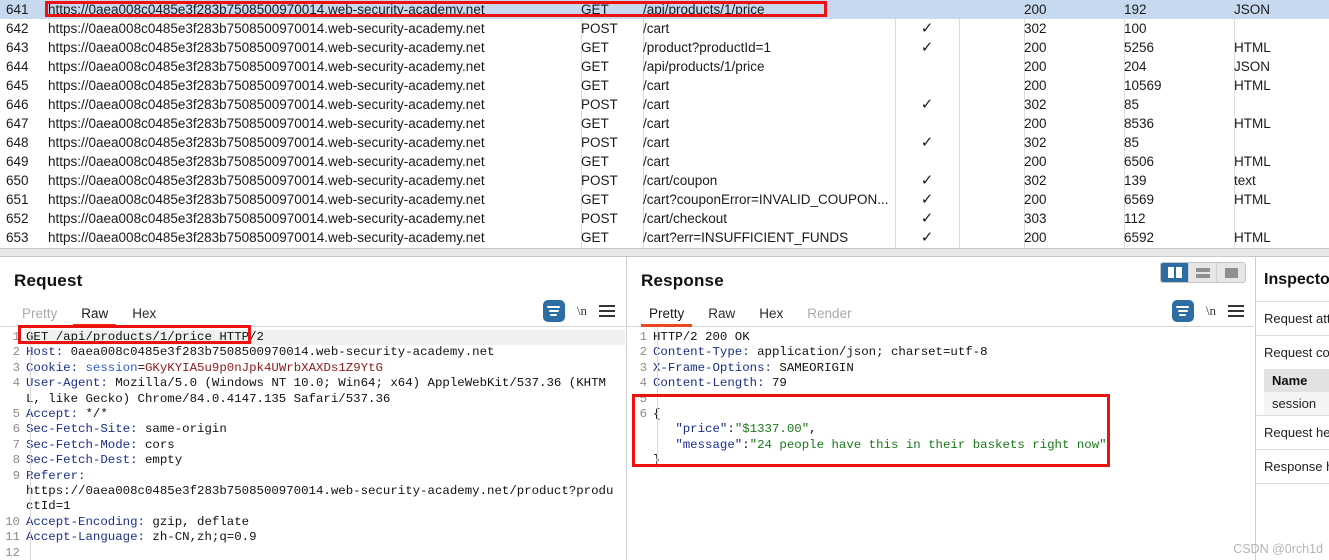  I want to click on code-token: ,, so click(813, 429).